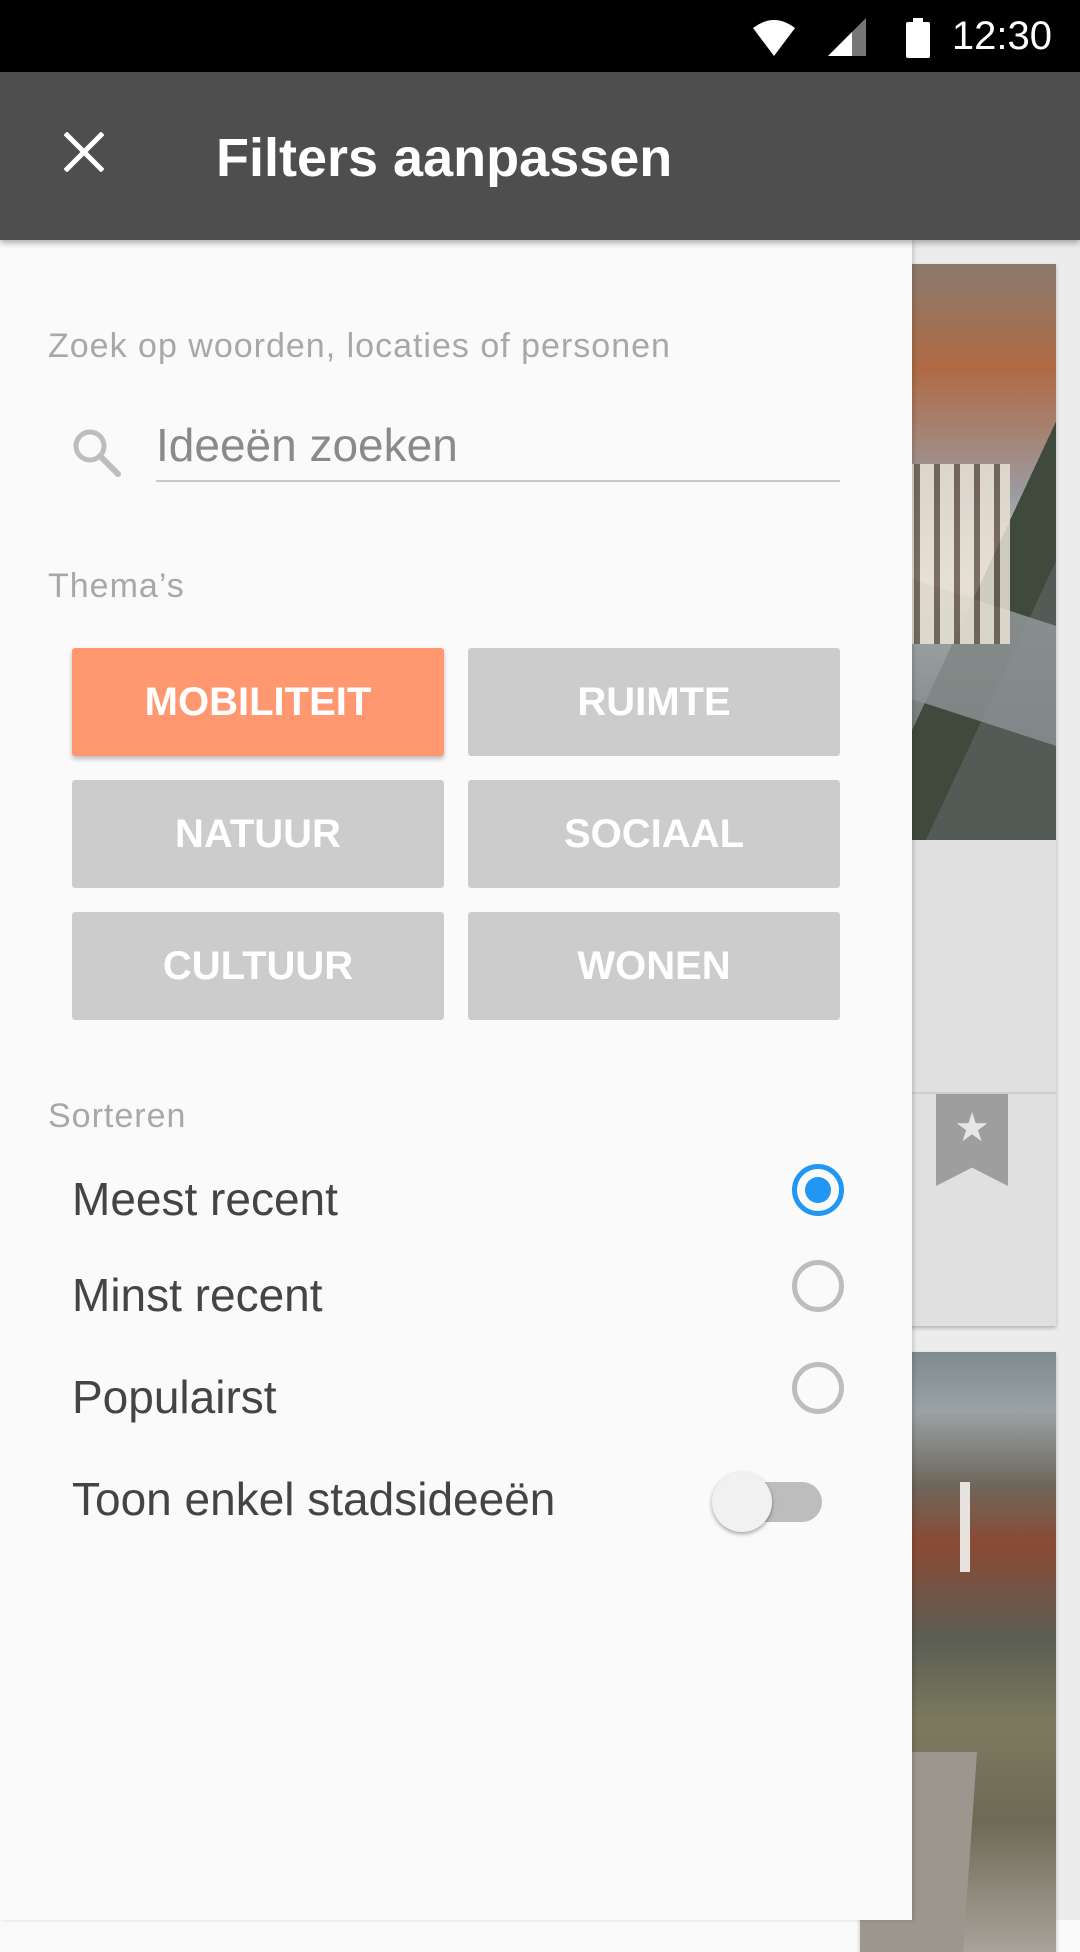 This screenshot has width=1080, height=1952. Describe the element at coordinates (258, 834) in the screenshot. I see `theme-chip-natuur: NATUUR` at that location.